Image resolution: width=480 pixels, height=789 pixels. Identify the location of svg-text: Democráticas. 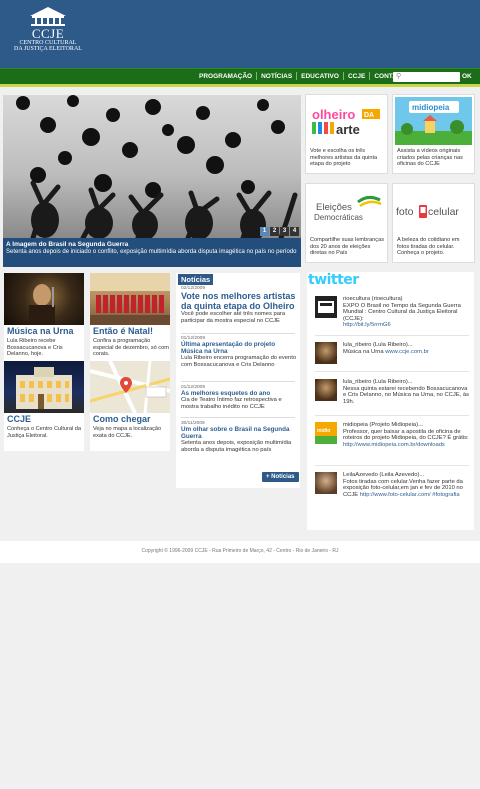
(338, 217).